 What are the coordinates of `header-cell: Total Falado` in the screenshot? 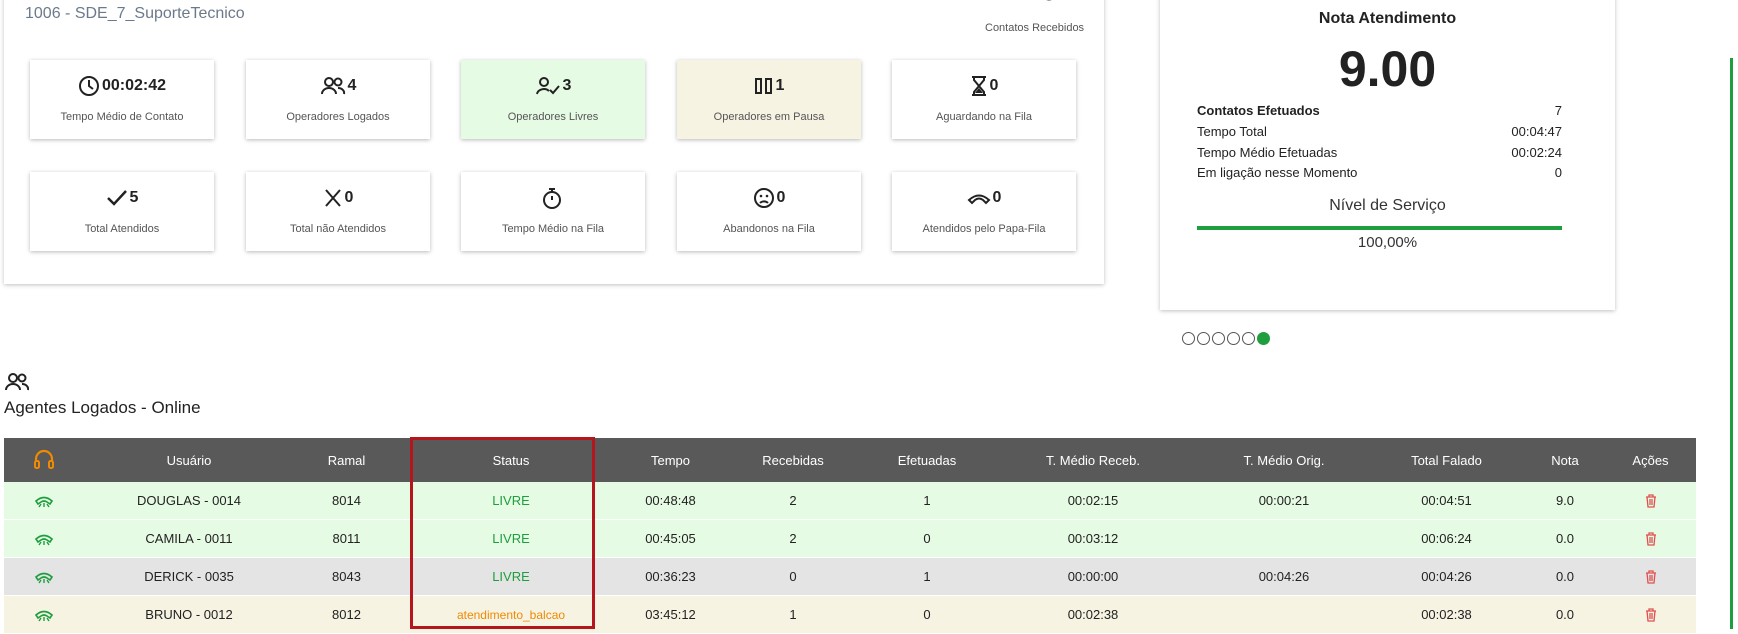 It's located at (1446, 460).